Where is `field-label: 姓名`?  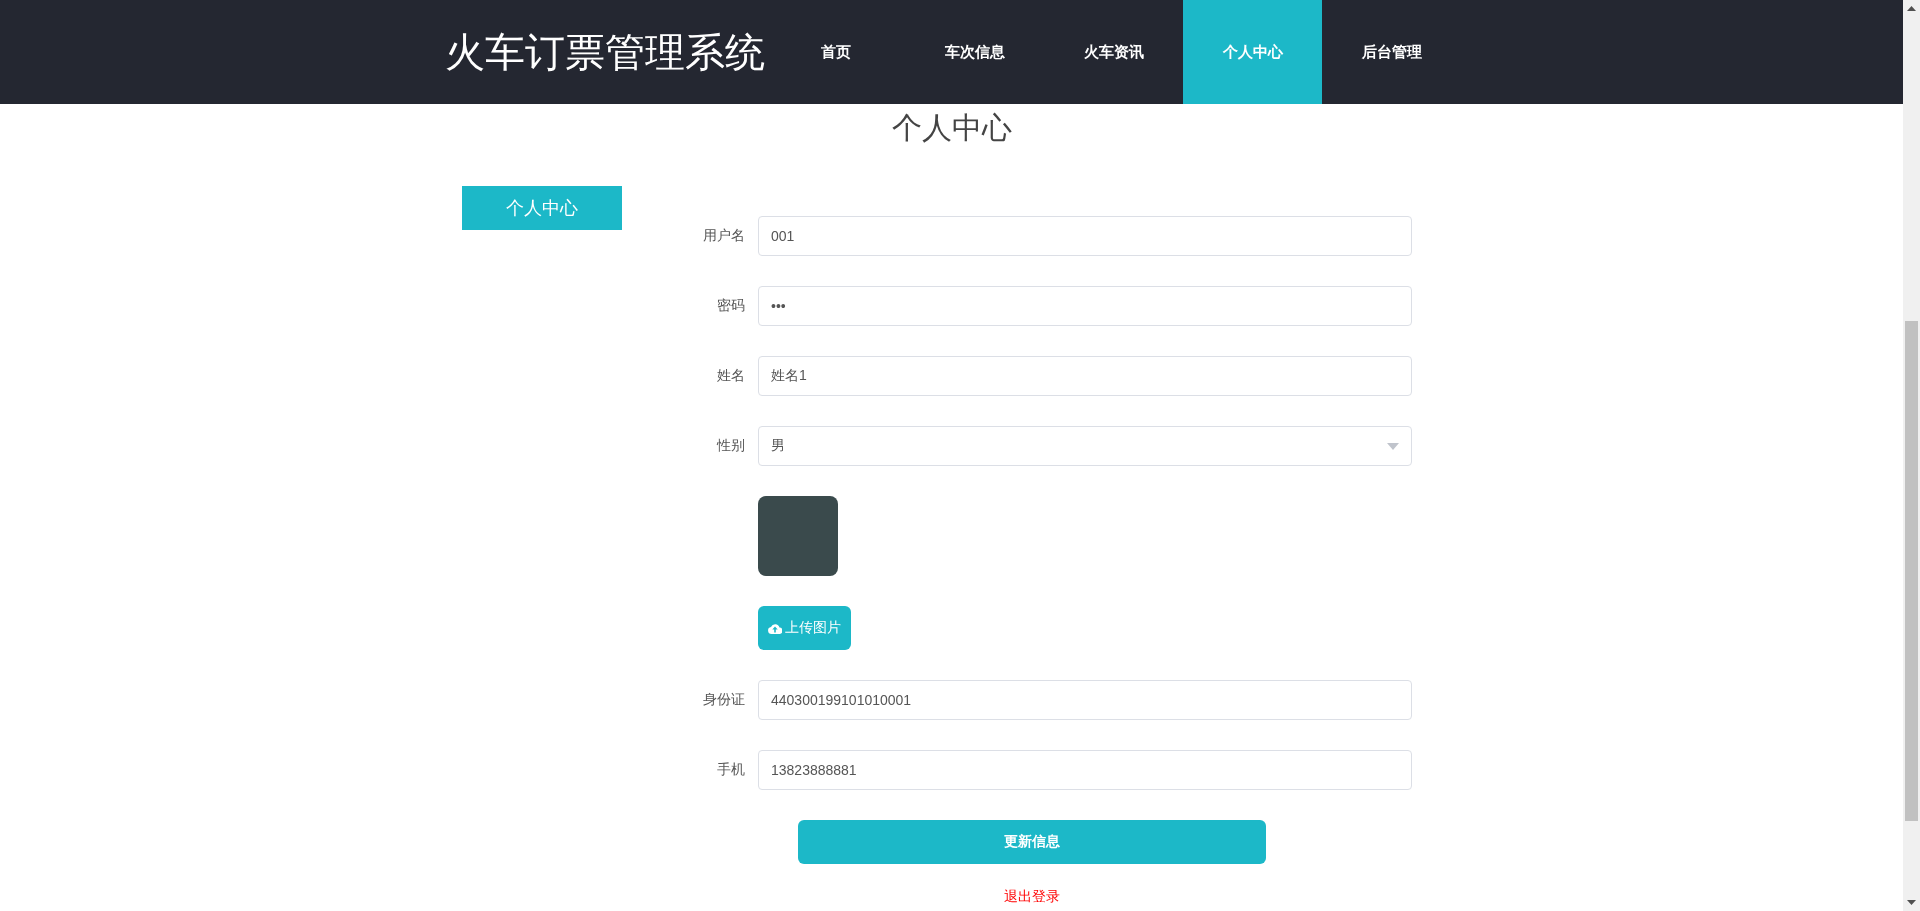
field-label: 姓名 is located at coordinates (730, 376).